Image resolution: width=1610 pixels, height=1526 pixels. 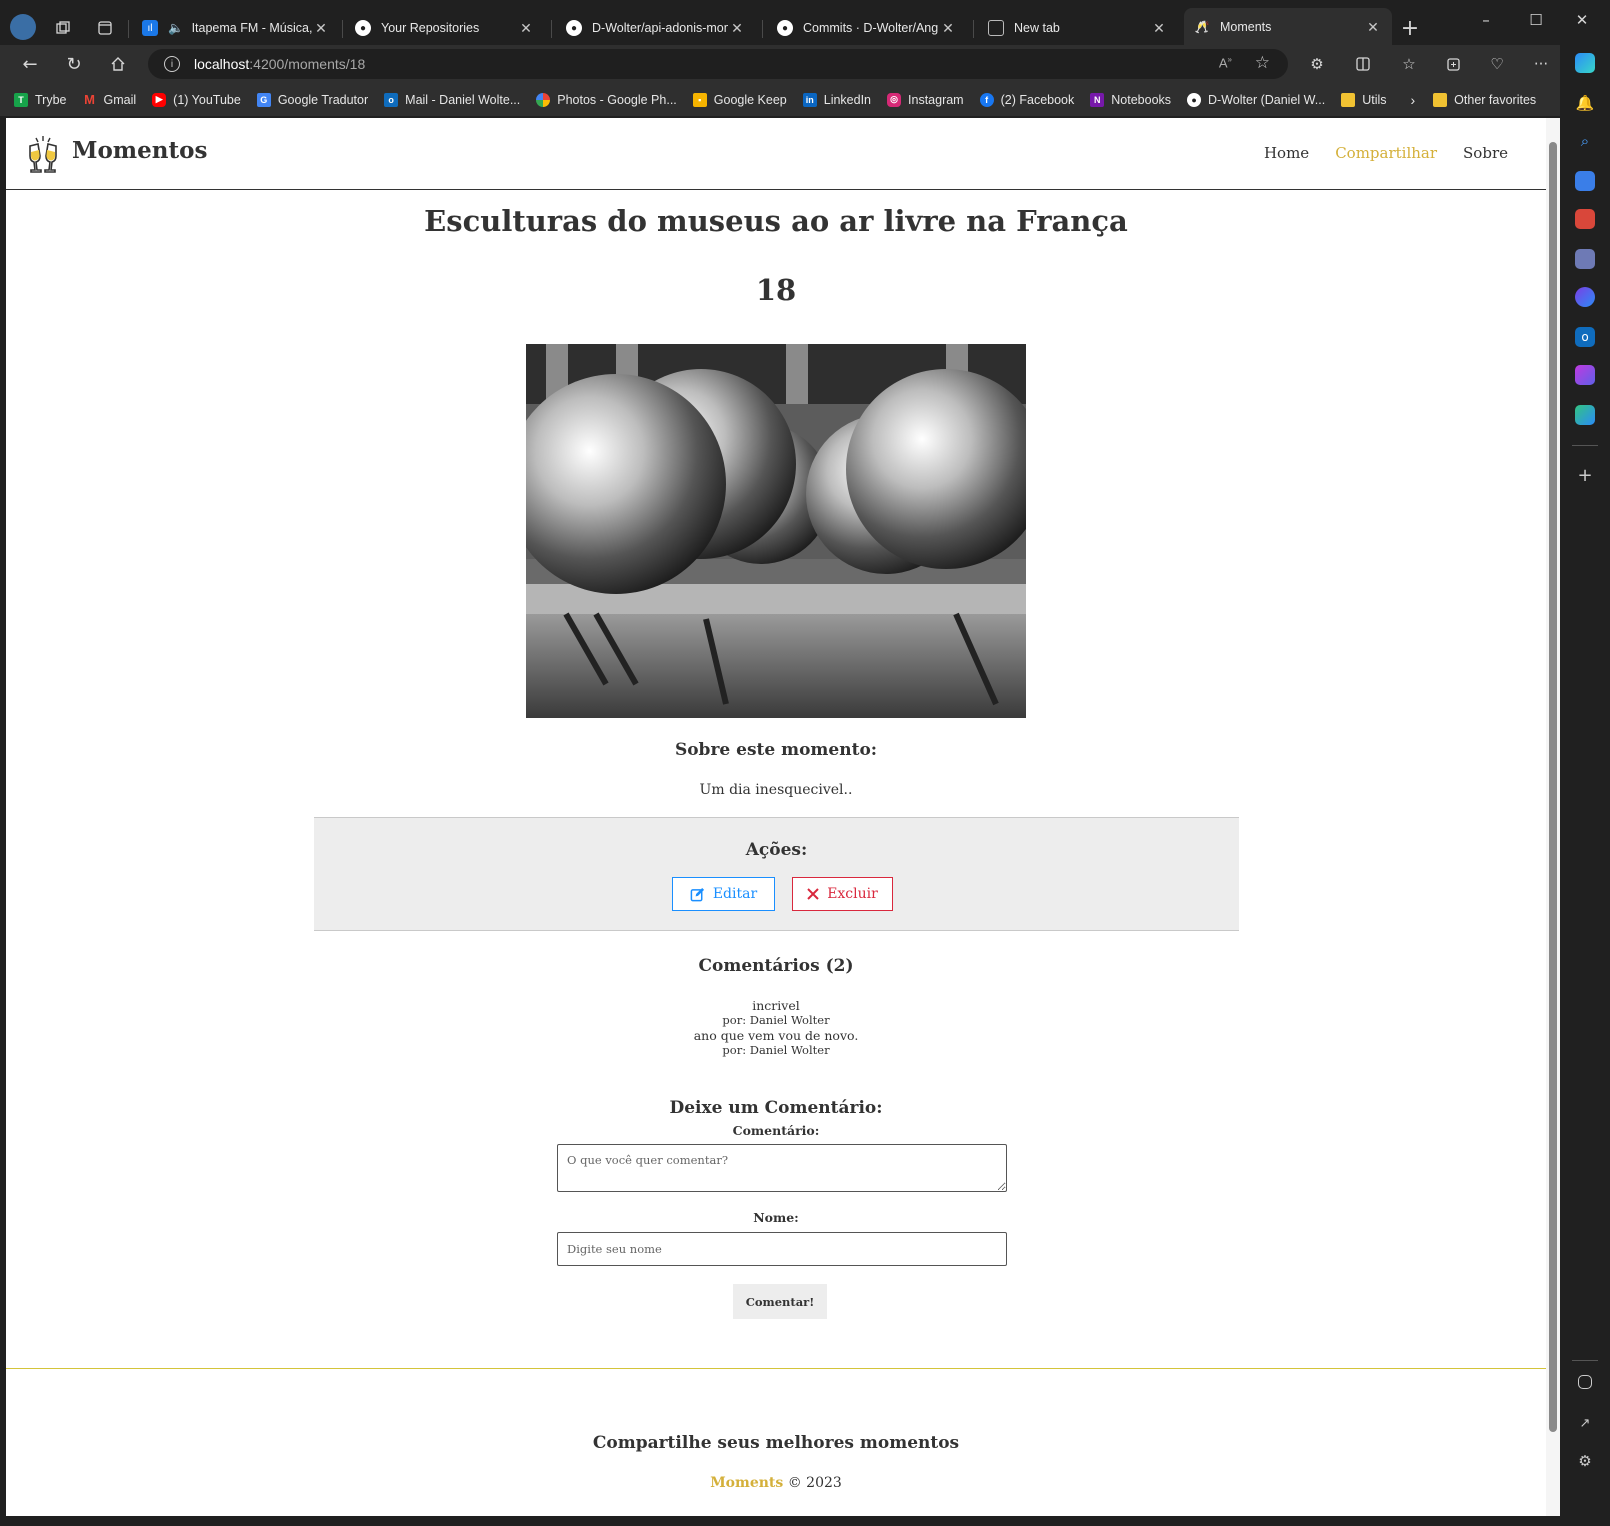 I want to click on maximize-button: ☐, so click(x=1536, y=20).